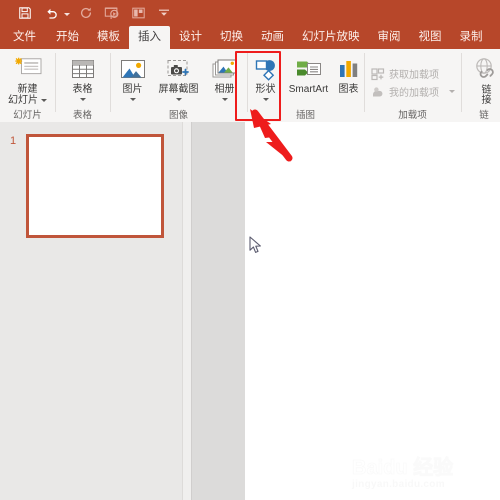 The height and width of the screenshot is (500, 500). I want to click on table-icon, so click(83, 68).